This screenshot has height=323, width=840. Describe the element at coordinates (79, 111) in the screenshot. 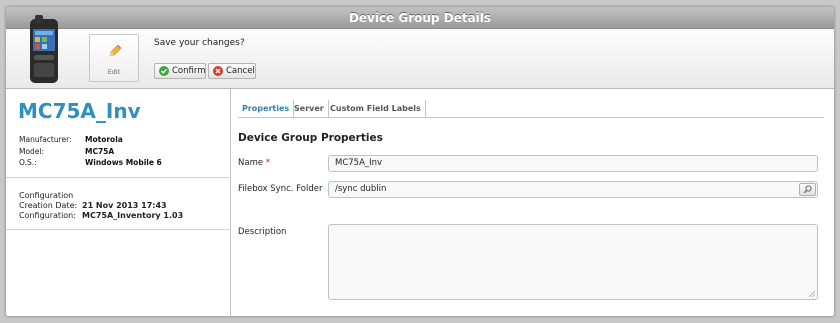

I see `device-name: MC75A_Inv` at that location.